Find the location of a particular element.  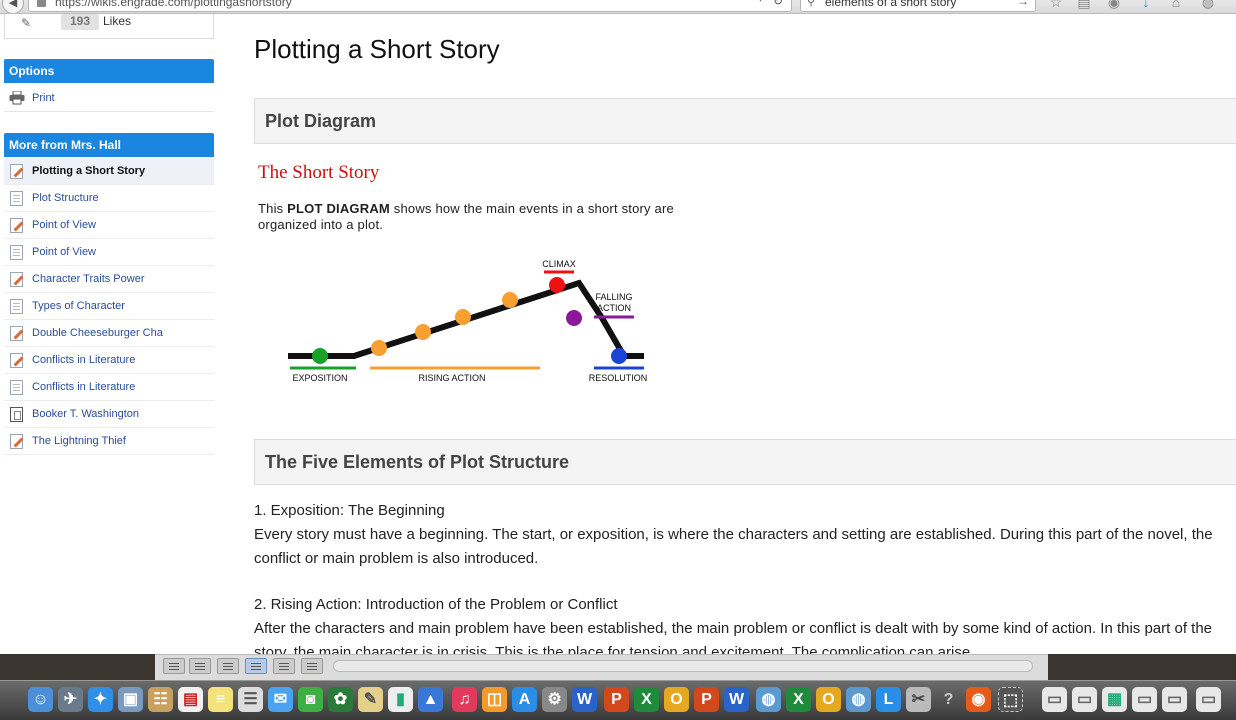

ibooks-icon: ◫ is located at coordinates (494, 699).